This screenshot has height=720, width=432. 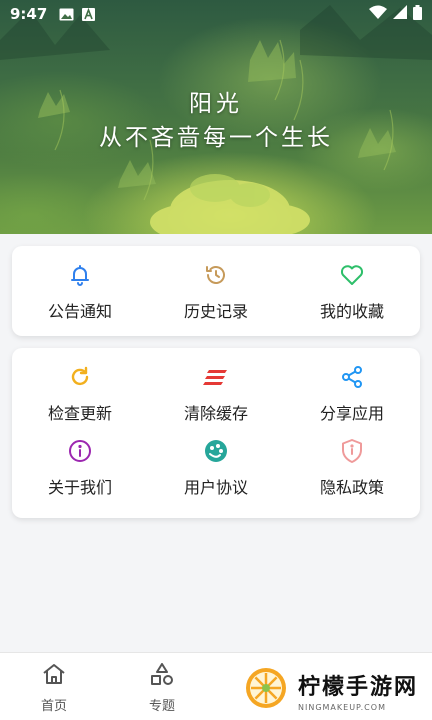 What do you see at coordinates (352, 468) in the screenshot?
I see `menu-item-privacy-policy: 隐私政策` at bounding box center [352, 468].